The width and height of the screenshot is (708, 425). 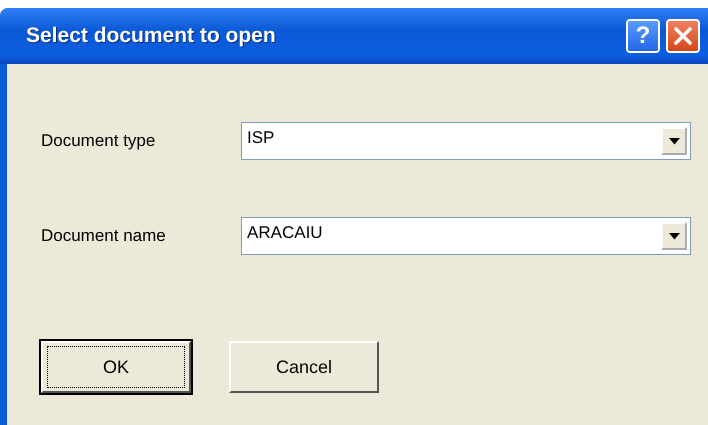 I want to click on cancel-button: Cancel, so click(x=304, y=367).